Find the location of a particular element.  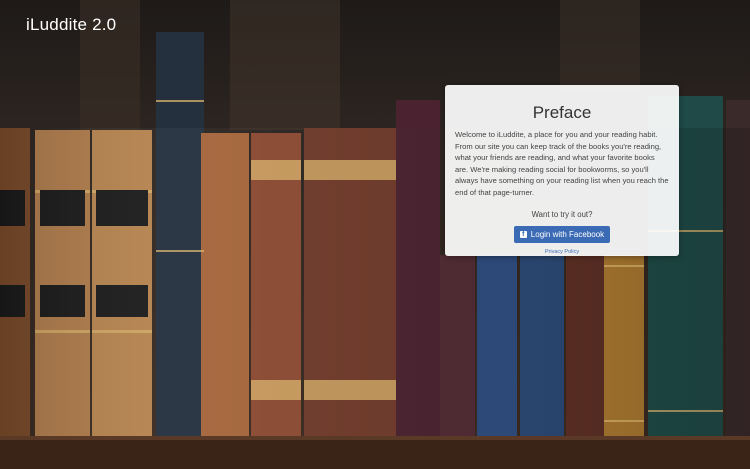

login-facebook-button: f Login with Facebook is located at coordinates (562, 234).